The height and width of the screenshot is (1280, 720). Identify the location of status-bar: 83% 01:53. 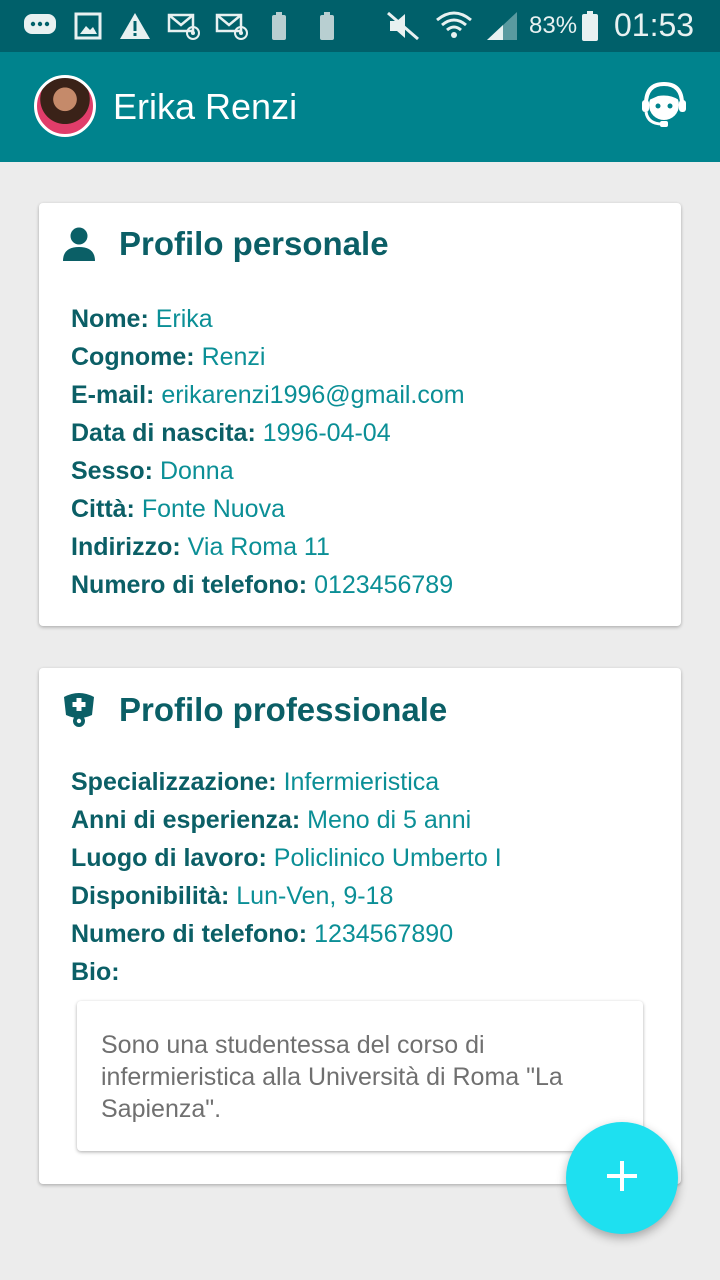
(360, 26).